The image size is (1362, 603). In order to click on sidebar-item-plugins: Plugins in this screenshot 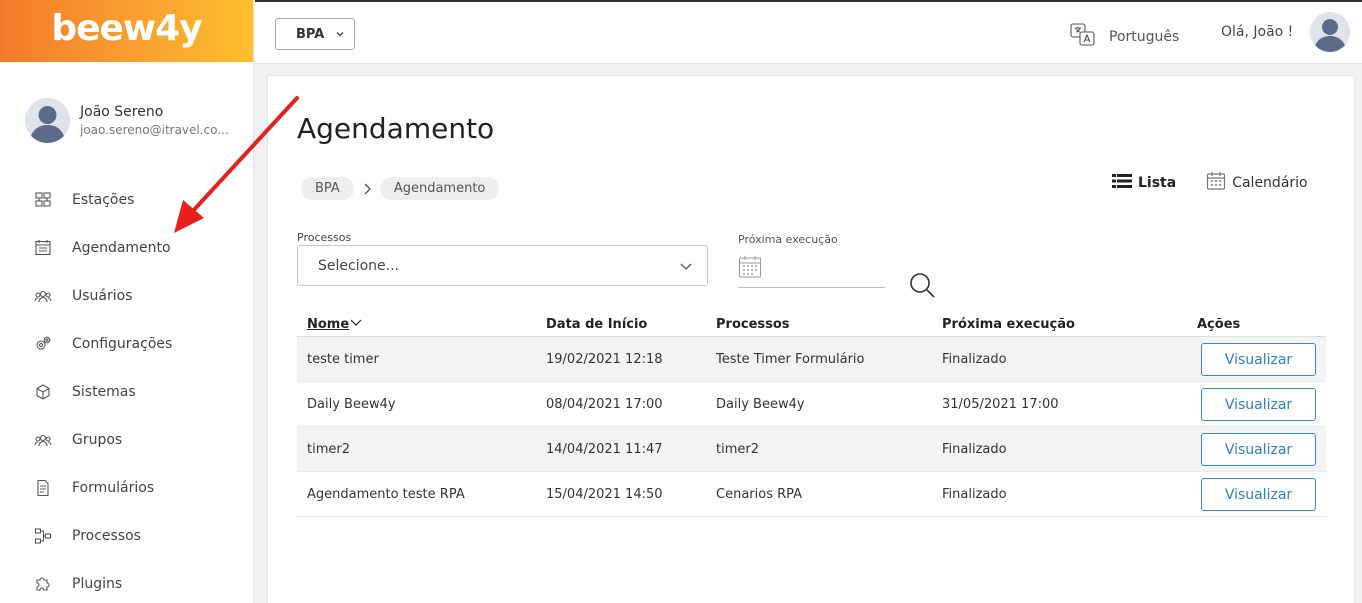, I will do `click(126, 581)`.